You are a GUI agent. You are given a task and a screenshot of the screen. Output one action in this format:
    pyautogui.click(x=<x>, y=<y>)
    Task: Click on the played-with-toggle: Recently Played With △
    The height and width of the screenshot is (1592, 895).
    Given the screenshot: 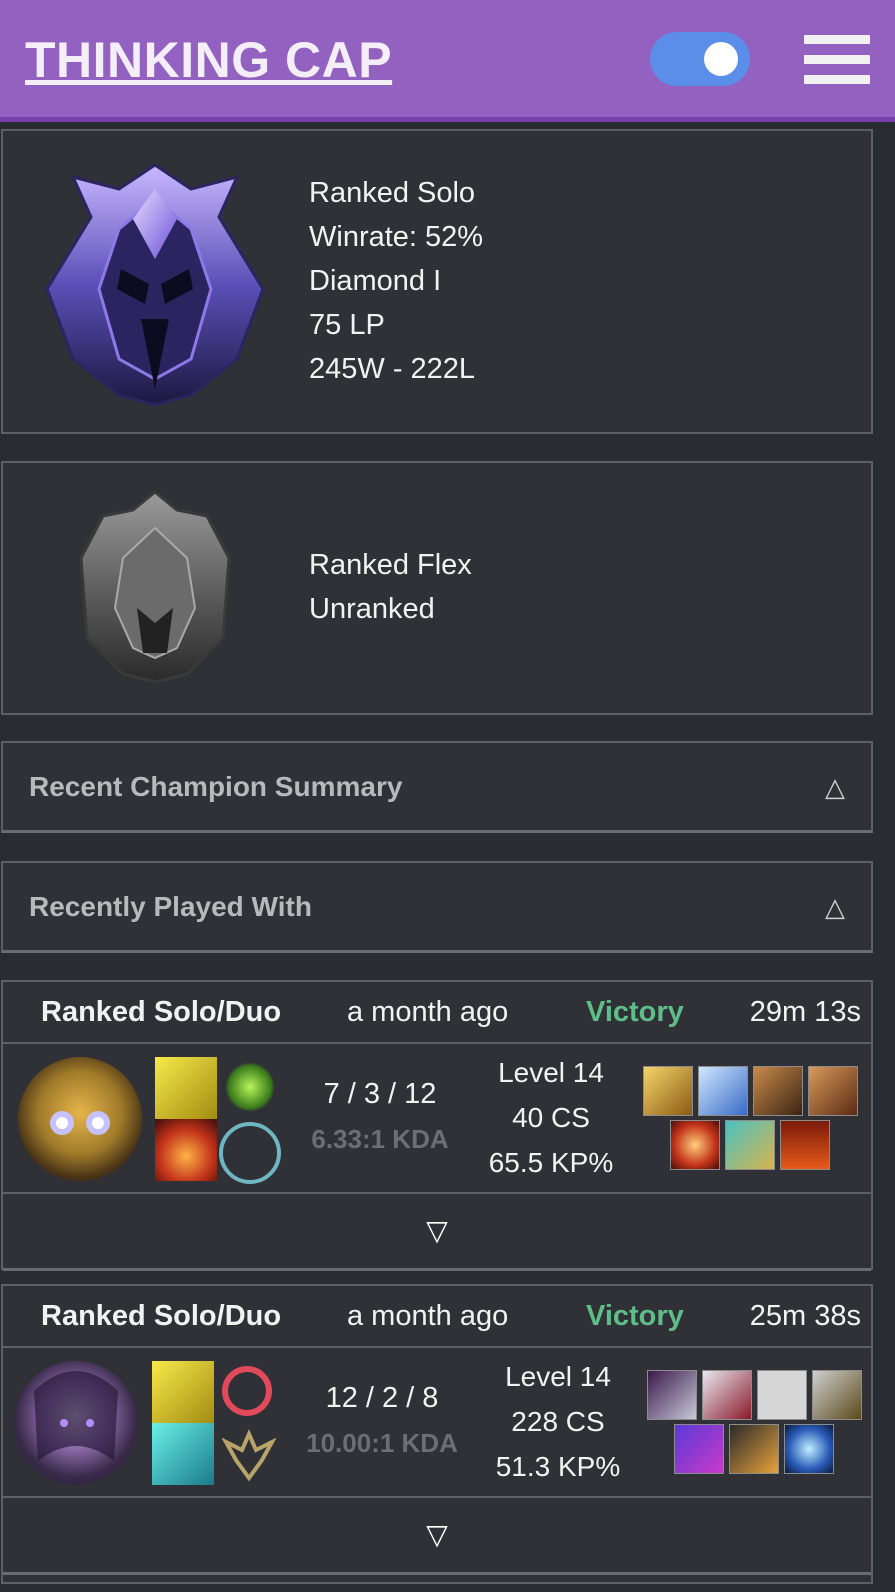 What is the action you would take?
    pyautogui.click(x=437, y=907)
    